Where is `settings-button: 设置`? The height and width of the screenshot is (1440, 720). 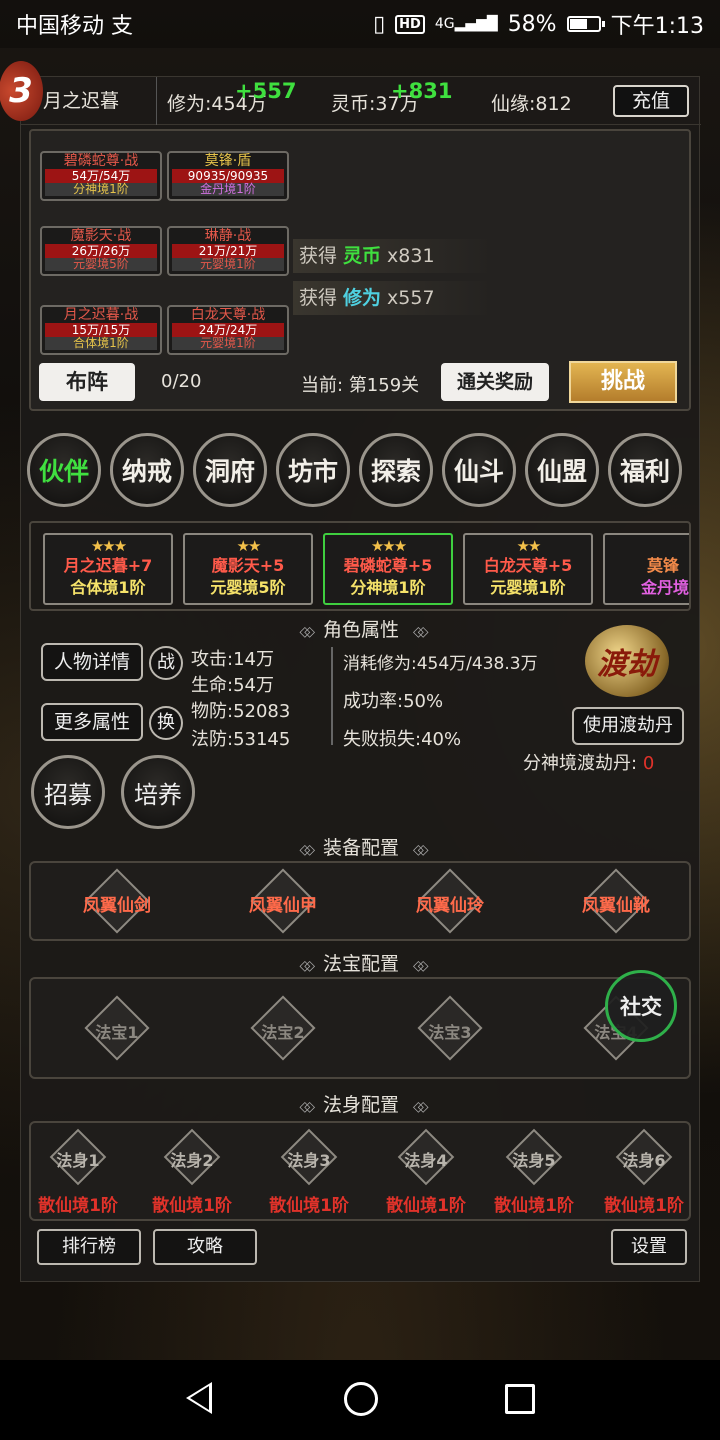
settings-button: 设置 is located at coordinates (649, 1247).